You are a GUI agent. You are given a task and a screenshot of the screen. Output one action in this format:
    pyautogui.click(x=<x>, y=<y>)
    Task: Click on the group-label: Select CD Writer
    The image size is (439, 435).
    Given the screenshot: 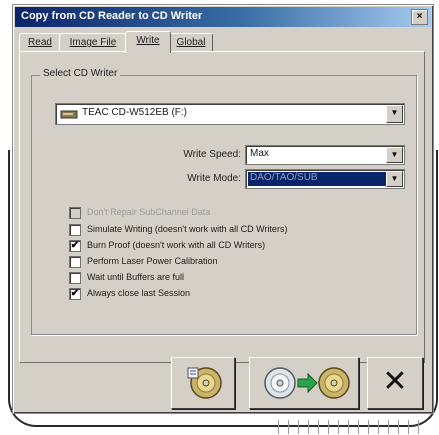 What is the action you would take?
    pyautogui.click(x=80, y=73)
    